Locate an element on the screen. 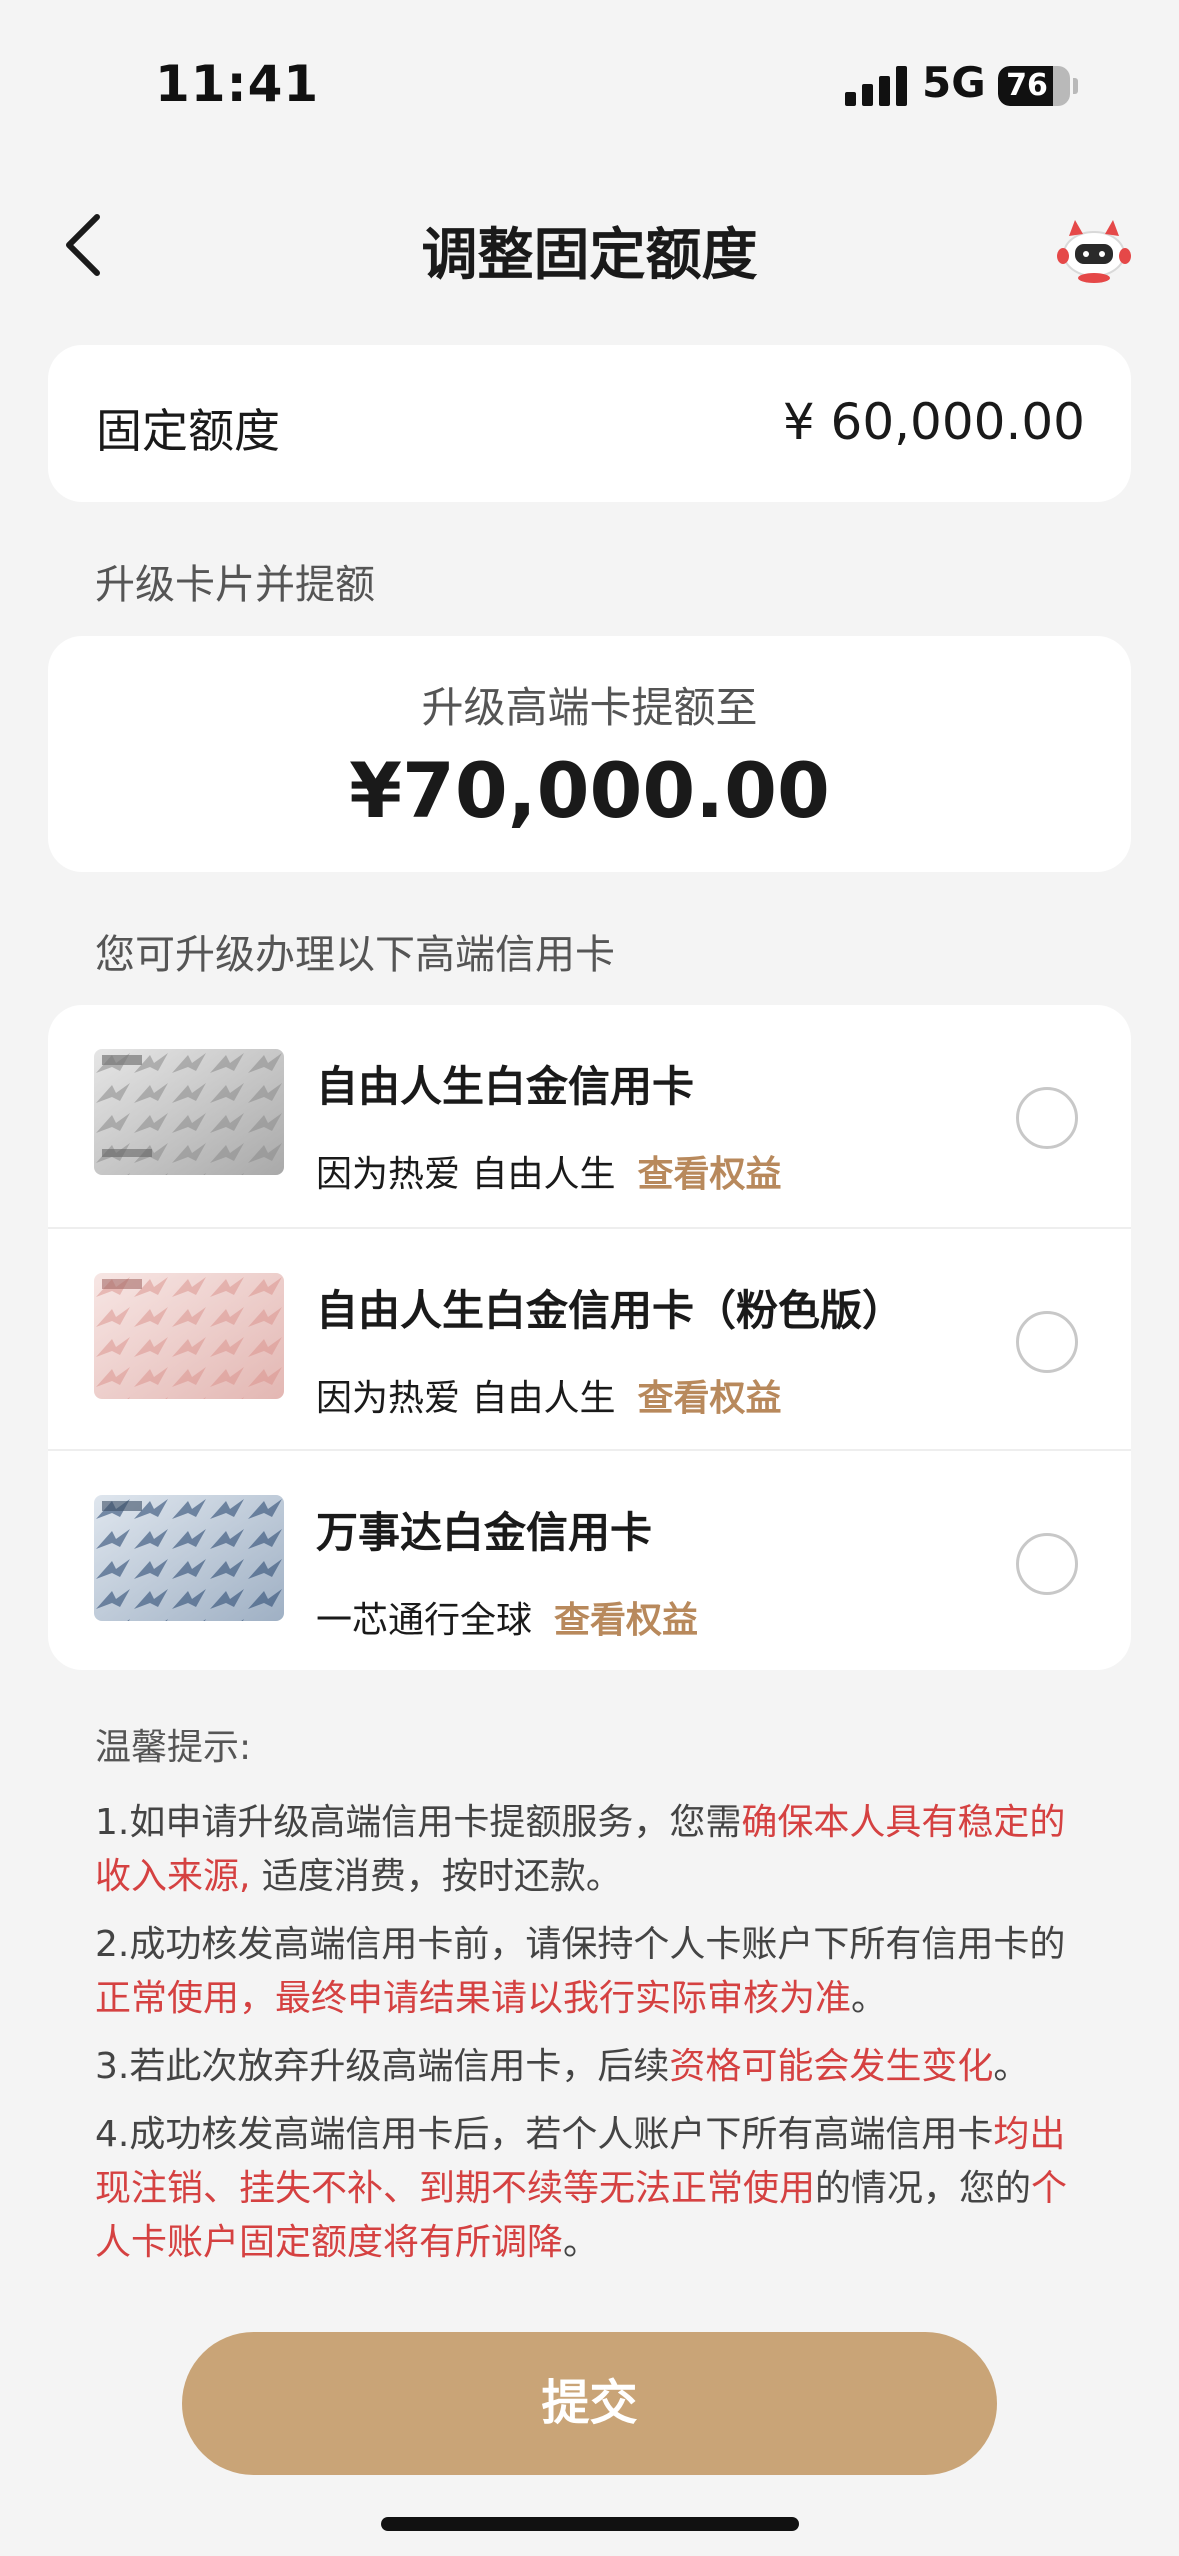  robot-mascot-icon is located at coordinates (1094, 249).